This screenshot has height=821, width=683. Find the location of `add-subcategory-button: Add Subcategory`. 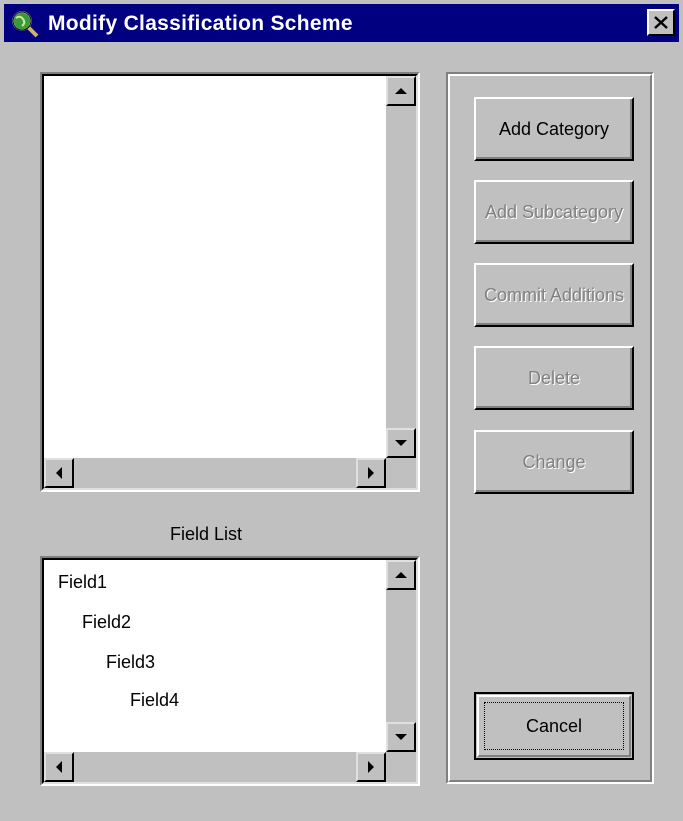

add-subcategory-button: Add Subcategory is located at coordinates (554, 212).